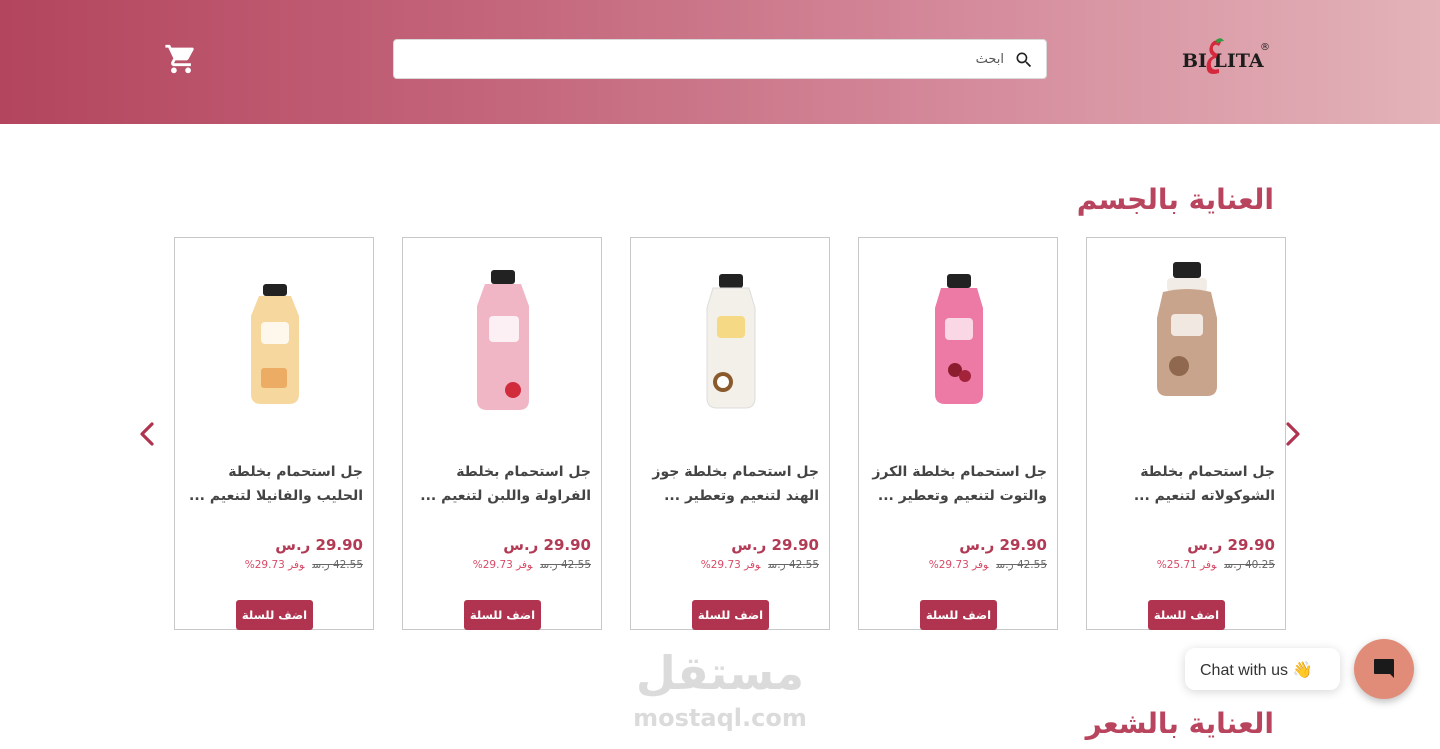 The width and height of the screenshot is (1440, 749). Describe the element at coordinates (1226, 58) in the screenshot. I see `brand-logo: BI LITA ®` at that location.